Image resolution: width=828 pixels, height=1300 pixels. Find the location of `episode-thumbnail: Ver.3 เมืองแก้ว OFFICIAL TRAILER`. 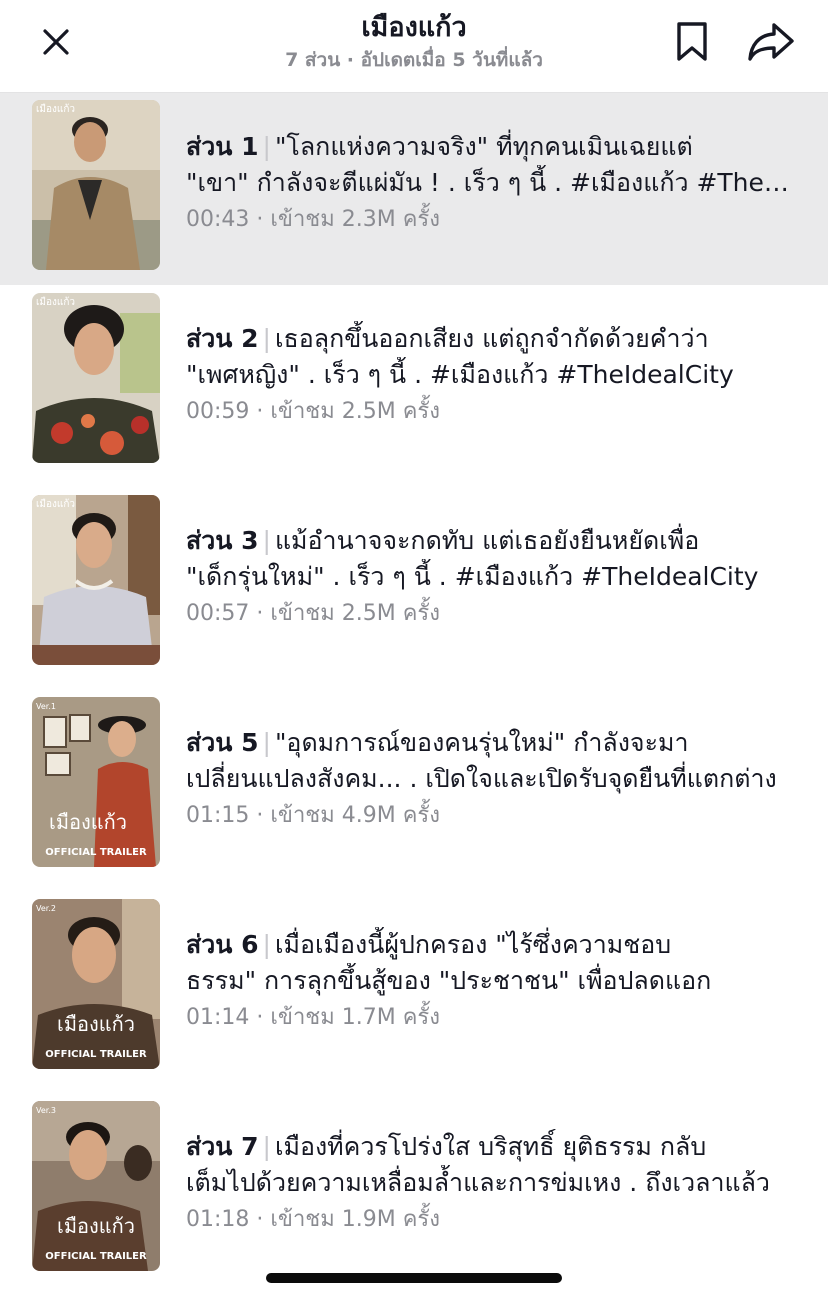

episode-thumbnail: Ver.3 เมืองแก้ว OFFICIAL TRAILER is located at coordinates (96, 1186).